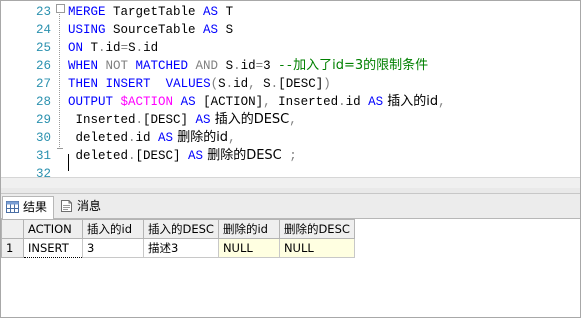  Describe the element at coordinates (53, 229) in the screenshot. I see `column-header-action: ACTION` at that location.